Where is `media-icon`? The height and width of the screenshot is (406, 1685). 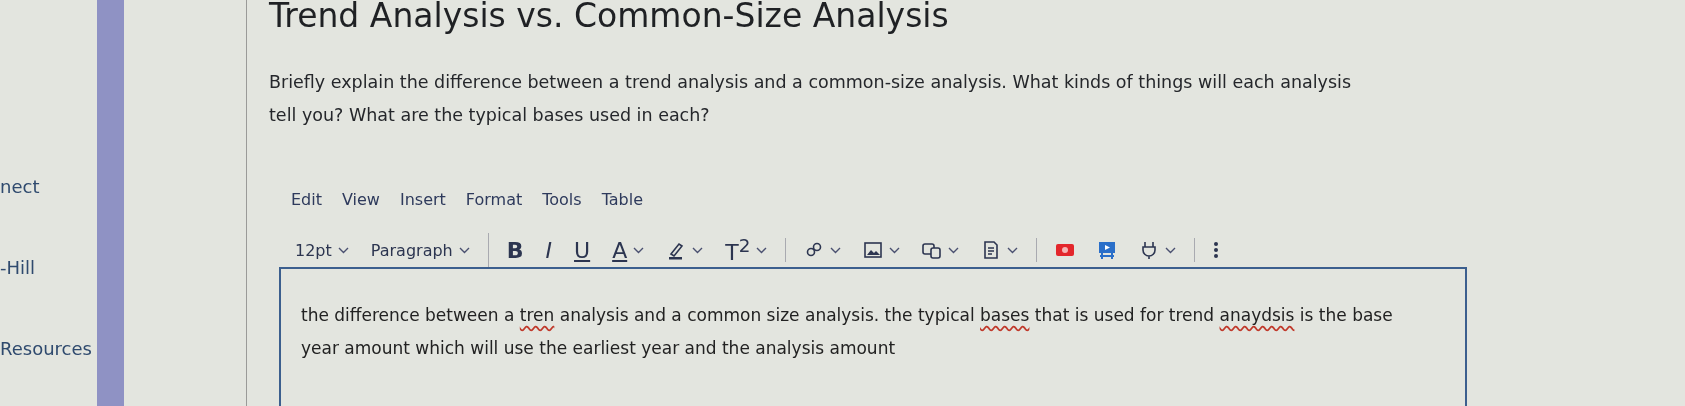
media-icon is located at coordinates (932, 250).